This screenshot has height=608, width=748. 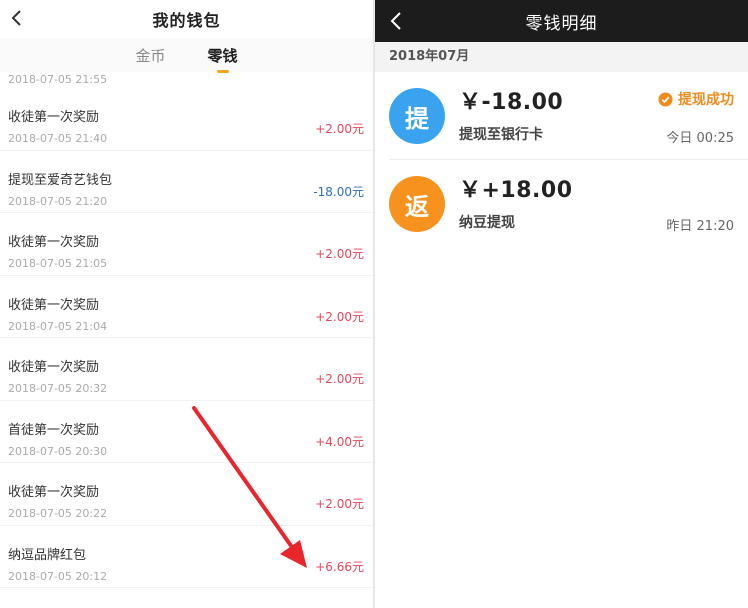 I want to click on list-item: 收徒第一次奖励 2018-07-05 21:05 +2.00元, so click(x=186, y=244).